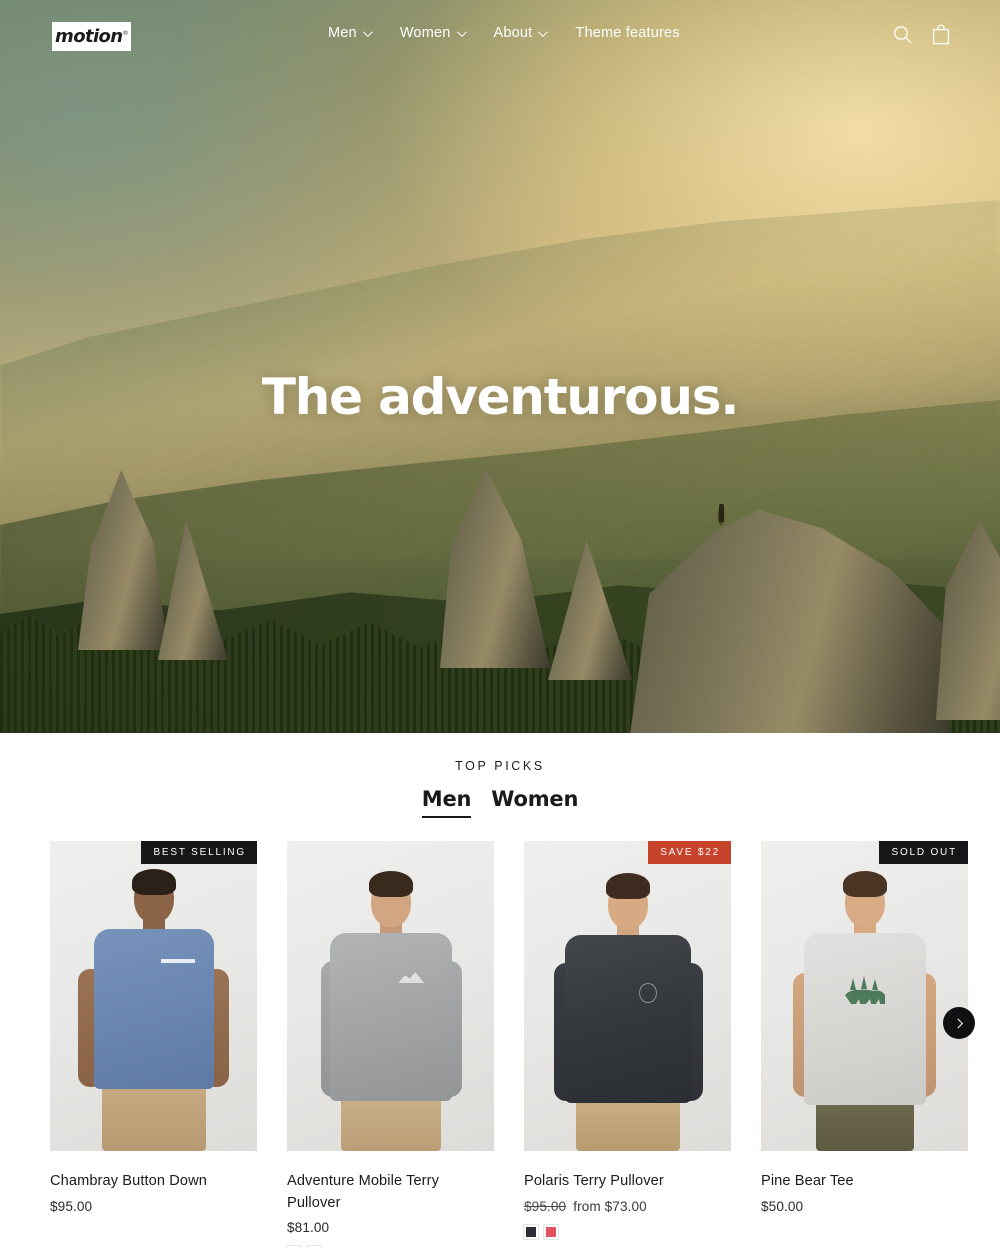  I want to click on product-title: Adventure Mobile Terry Pullover, so click(390, 1192).